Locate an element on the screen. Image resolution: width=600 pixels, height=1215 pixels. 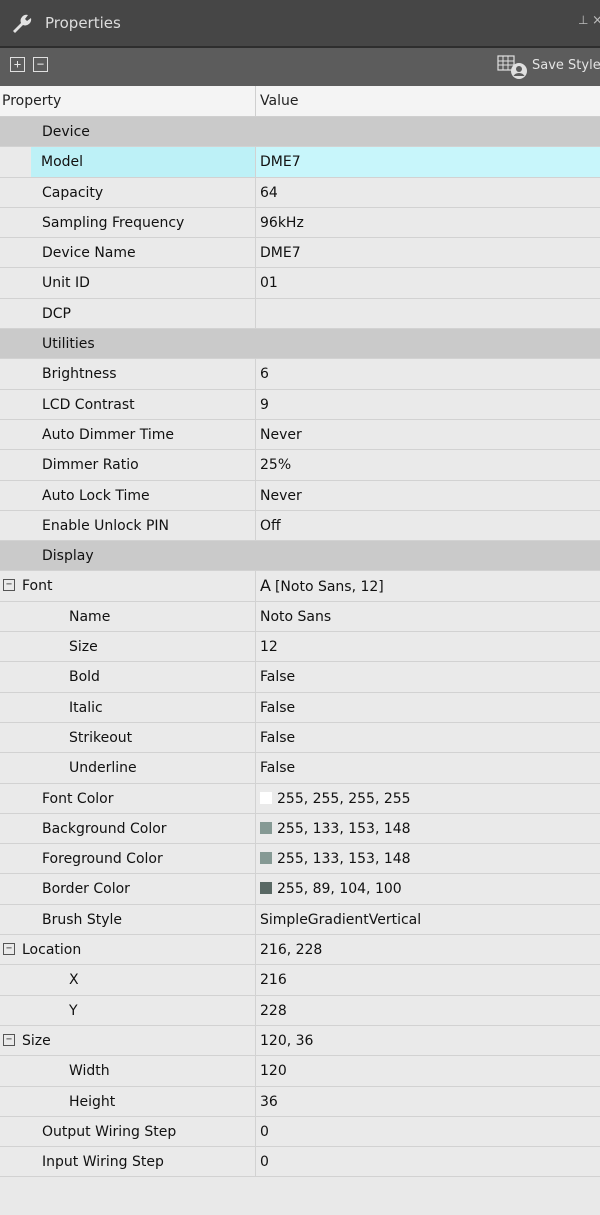
property-value: 01 is located at coordinates (427, 283).